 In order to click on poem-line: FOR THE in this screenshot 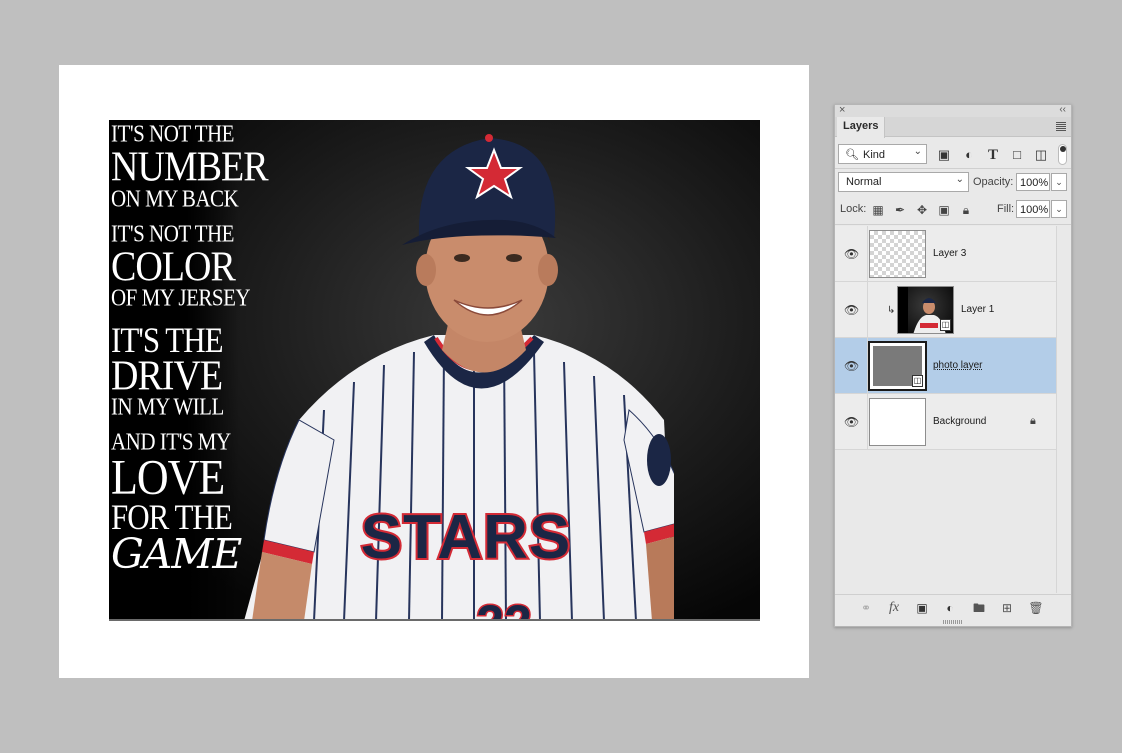, I will do `click(172, 516)`.